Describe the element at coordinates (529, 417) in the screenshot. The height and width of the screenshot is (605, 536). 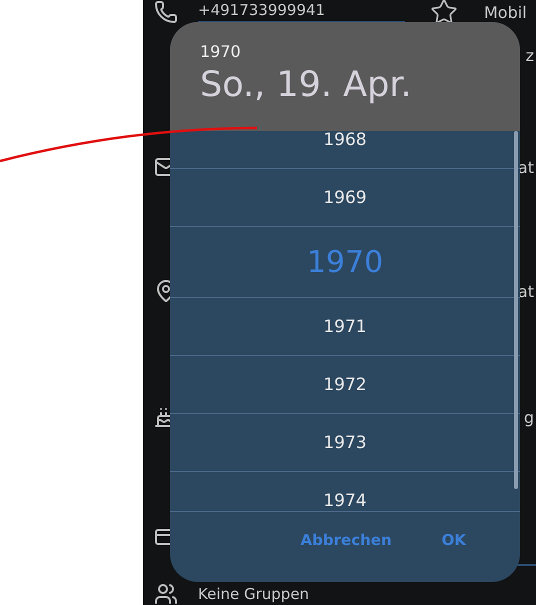
I see `field-type-label: g` at that location.